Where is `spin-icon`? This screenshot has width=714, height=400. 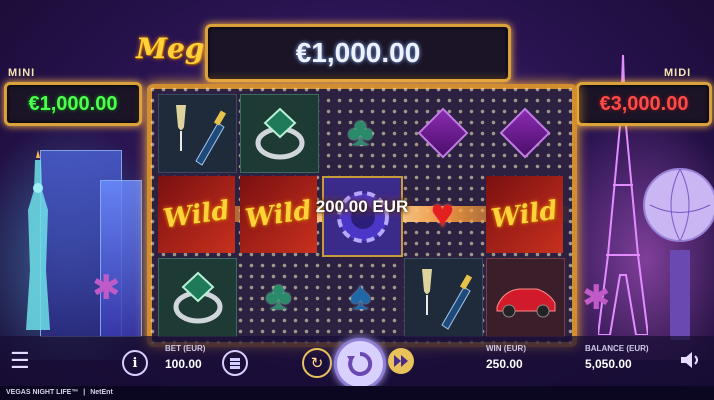
spin-icon is located at coordinates (360, 363).